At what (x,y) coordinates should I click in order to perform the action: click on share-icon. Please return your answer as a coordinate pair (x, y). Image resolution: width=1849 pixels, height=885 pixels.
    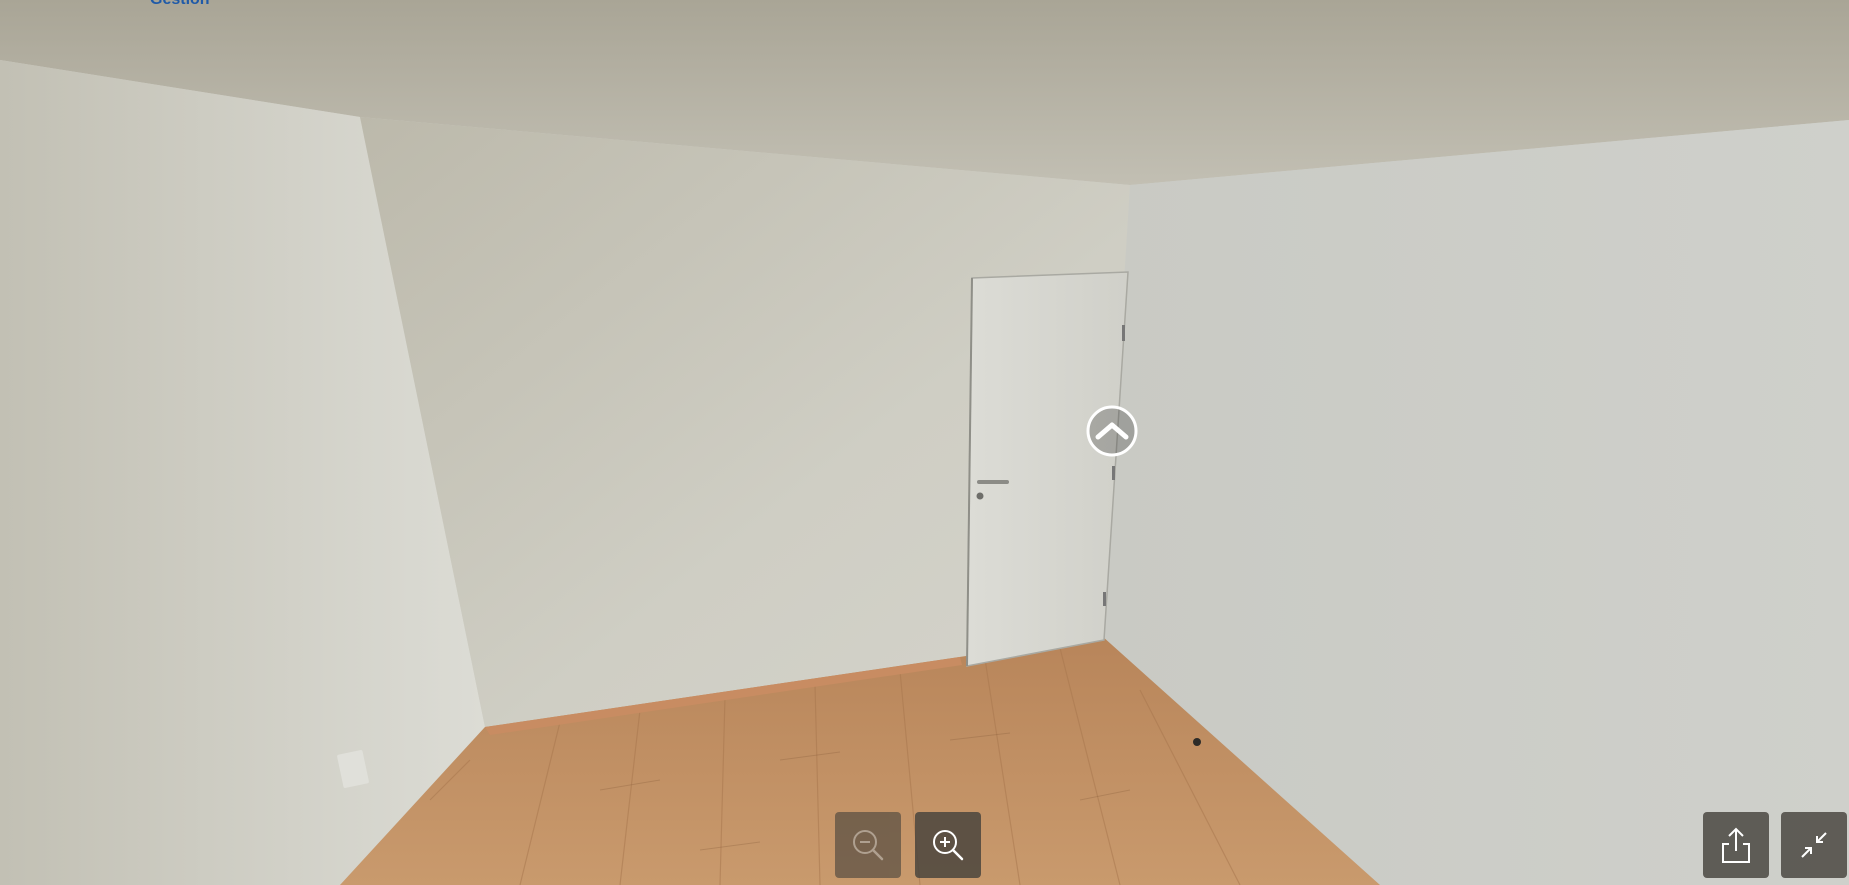
    Looking at the image, I should click on (1736, 845).